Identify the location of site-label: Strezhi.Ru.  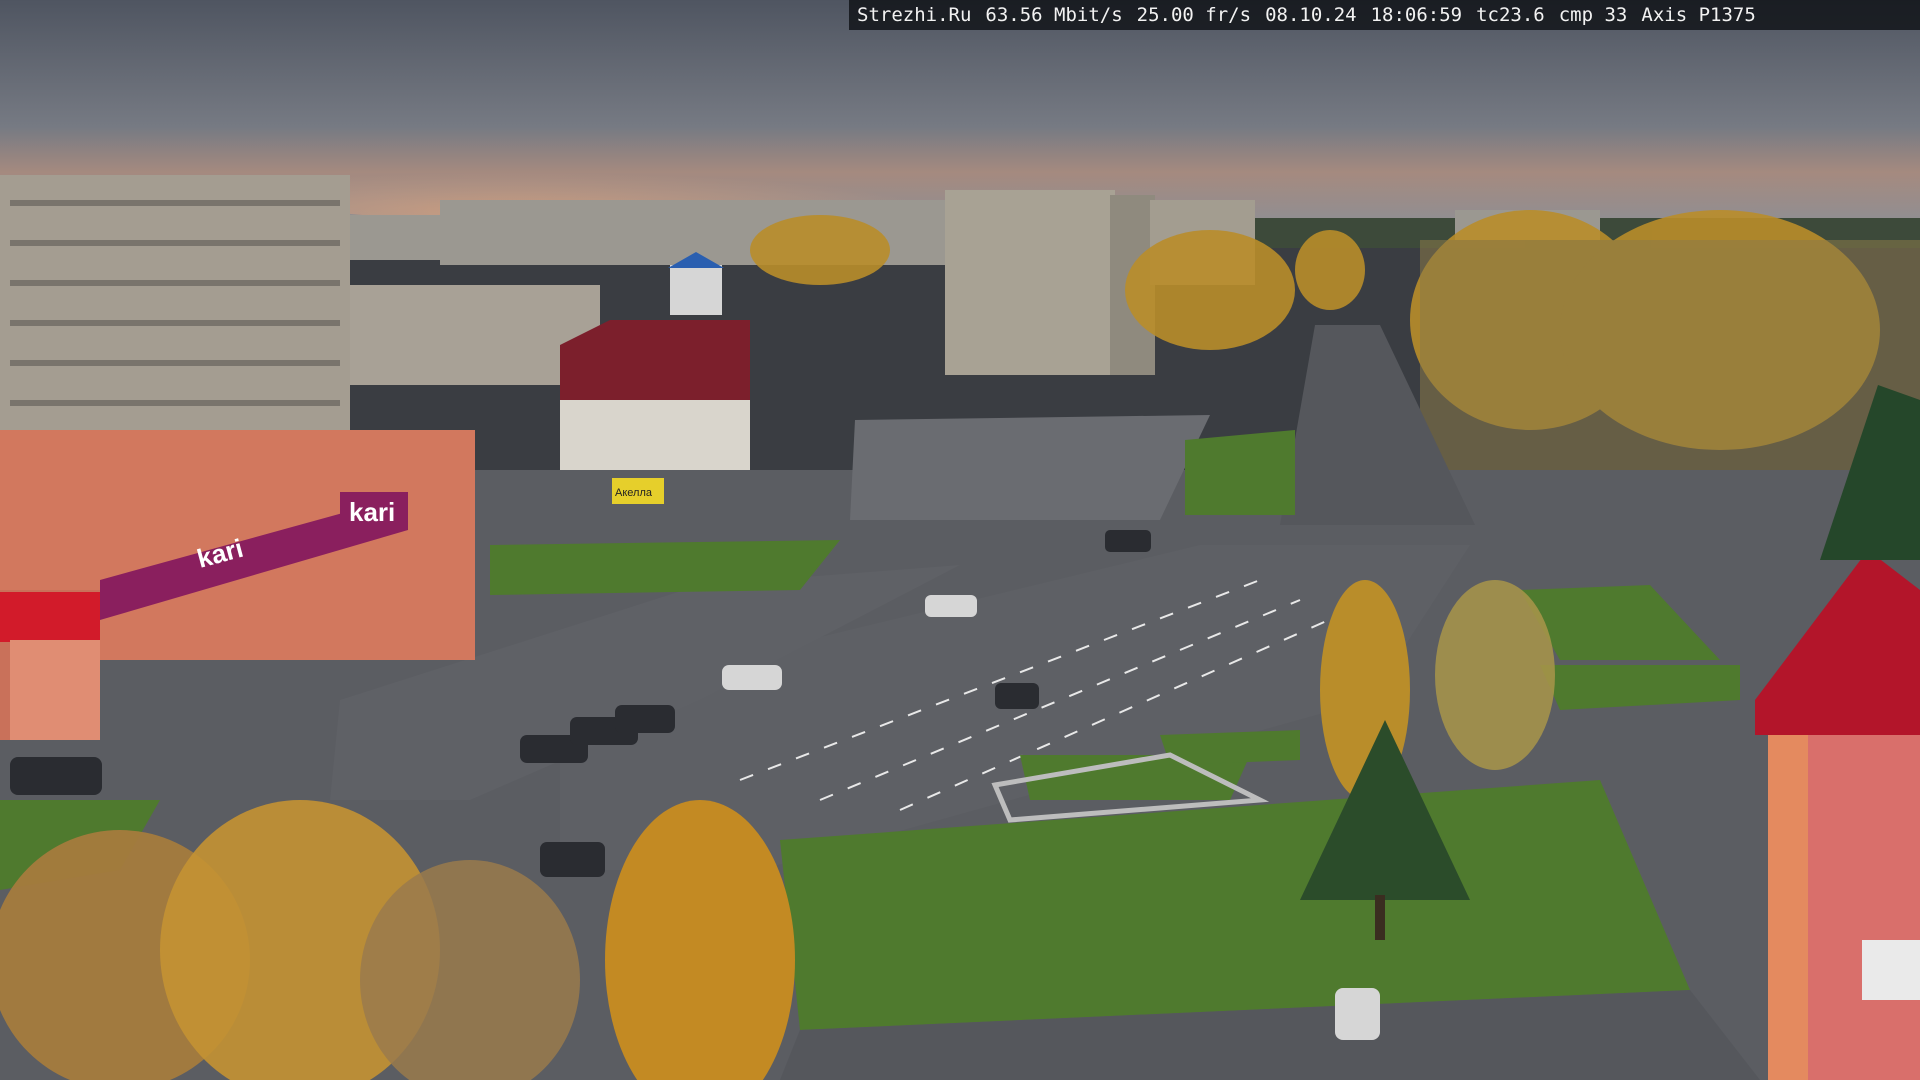
(914, 15).